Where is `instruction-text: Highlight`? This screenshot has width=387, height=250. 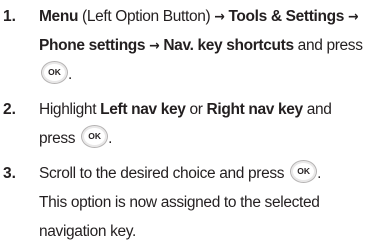 instruction-text: Highlight is located at coordinates (70, 109).